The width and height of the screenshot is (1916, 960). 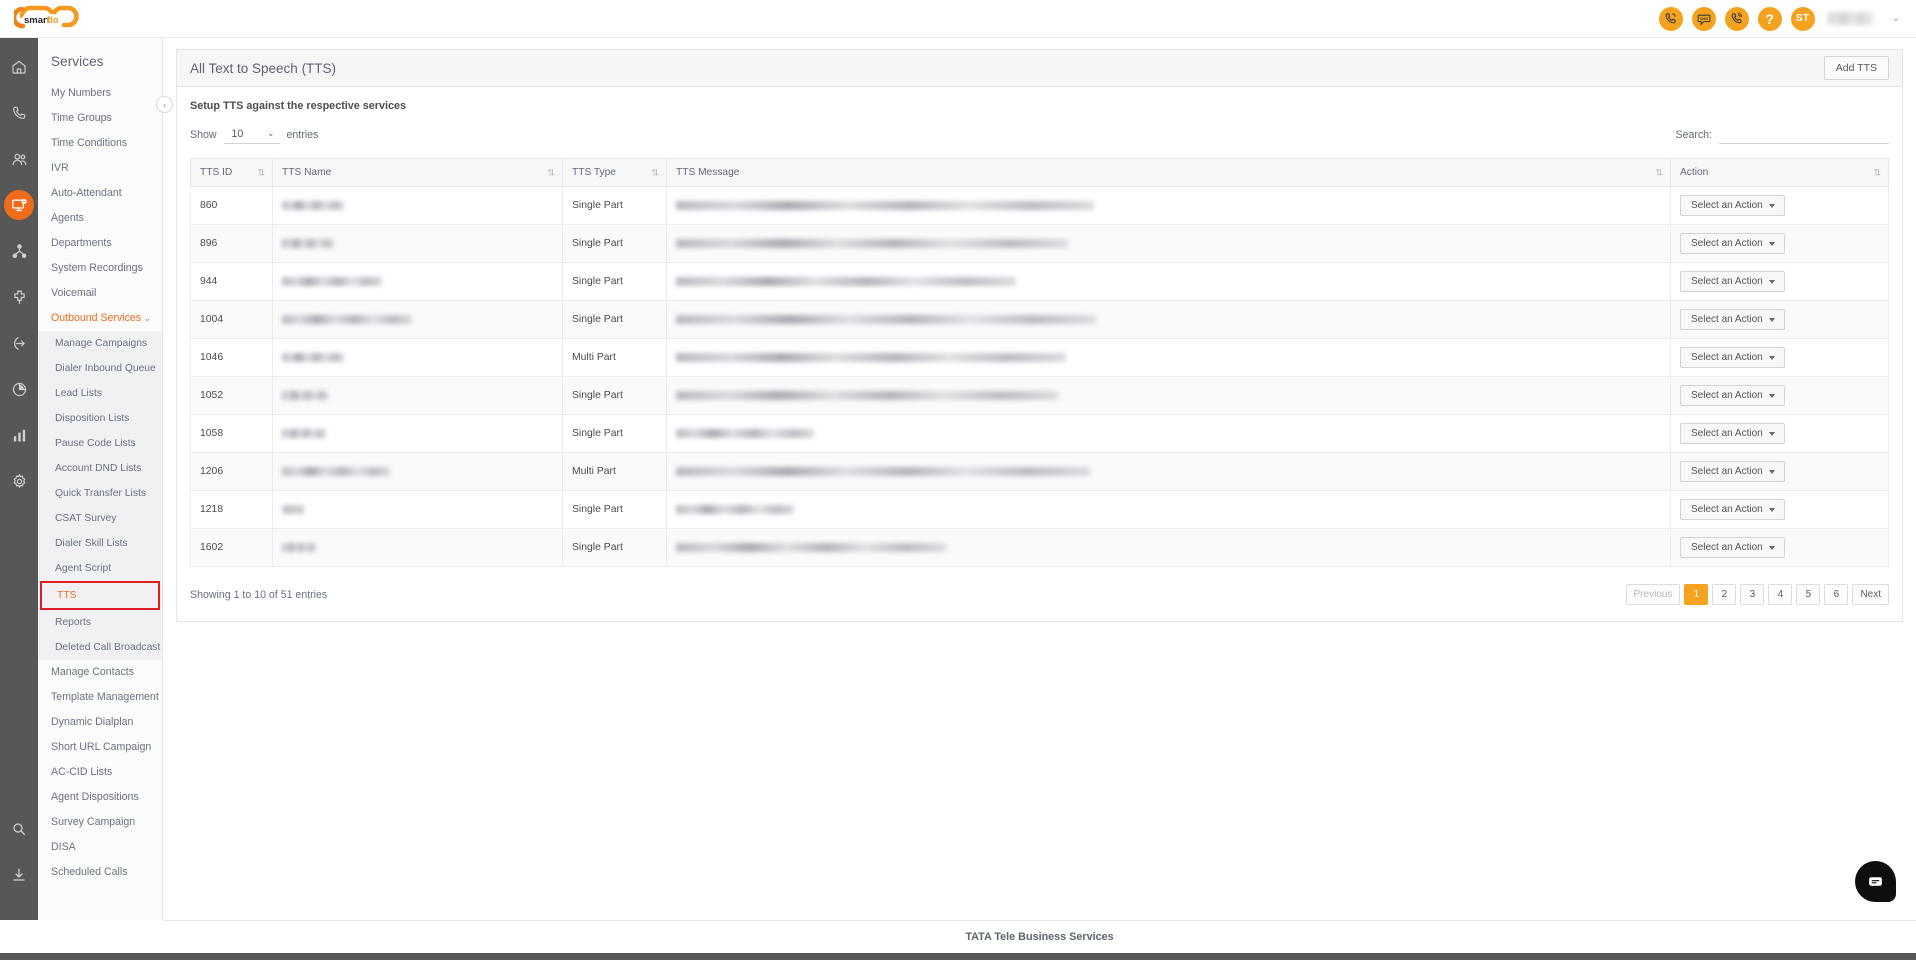 I want to click on sidebar-item-ivr: IVR, so click(x=100, y=168).